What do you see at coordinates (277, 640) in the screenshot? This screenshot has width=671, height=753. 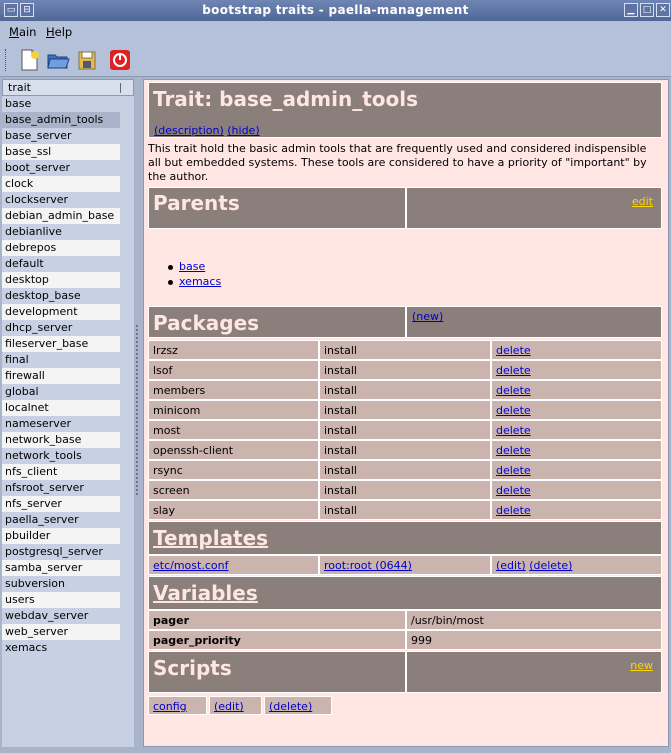 I see `variable-name-cell: pager_priority` at bounding box center [277, 640].